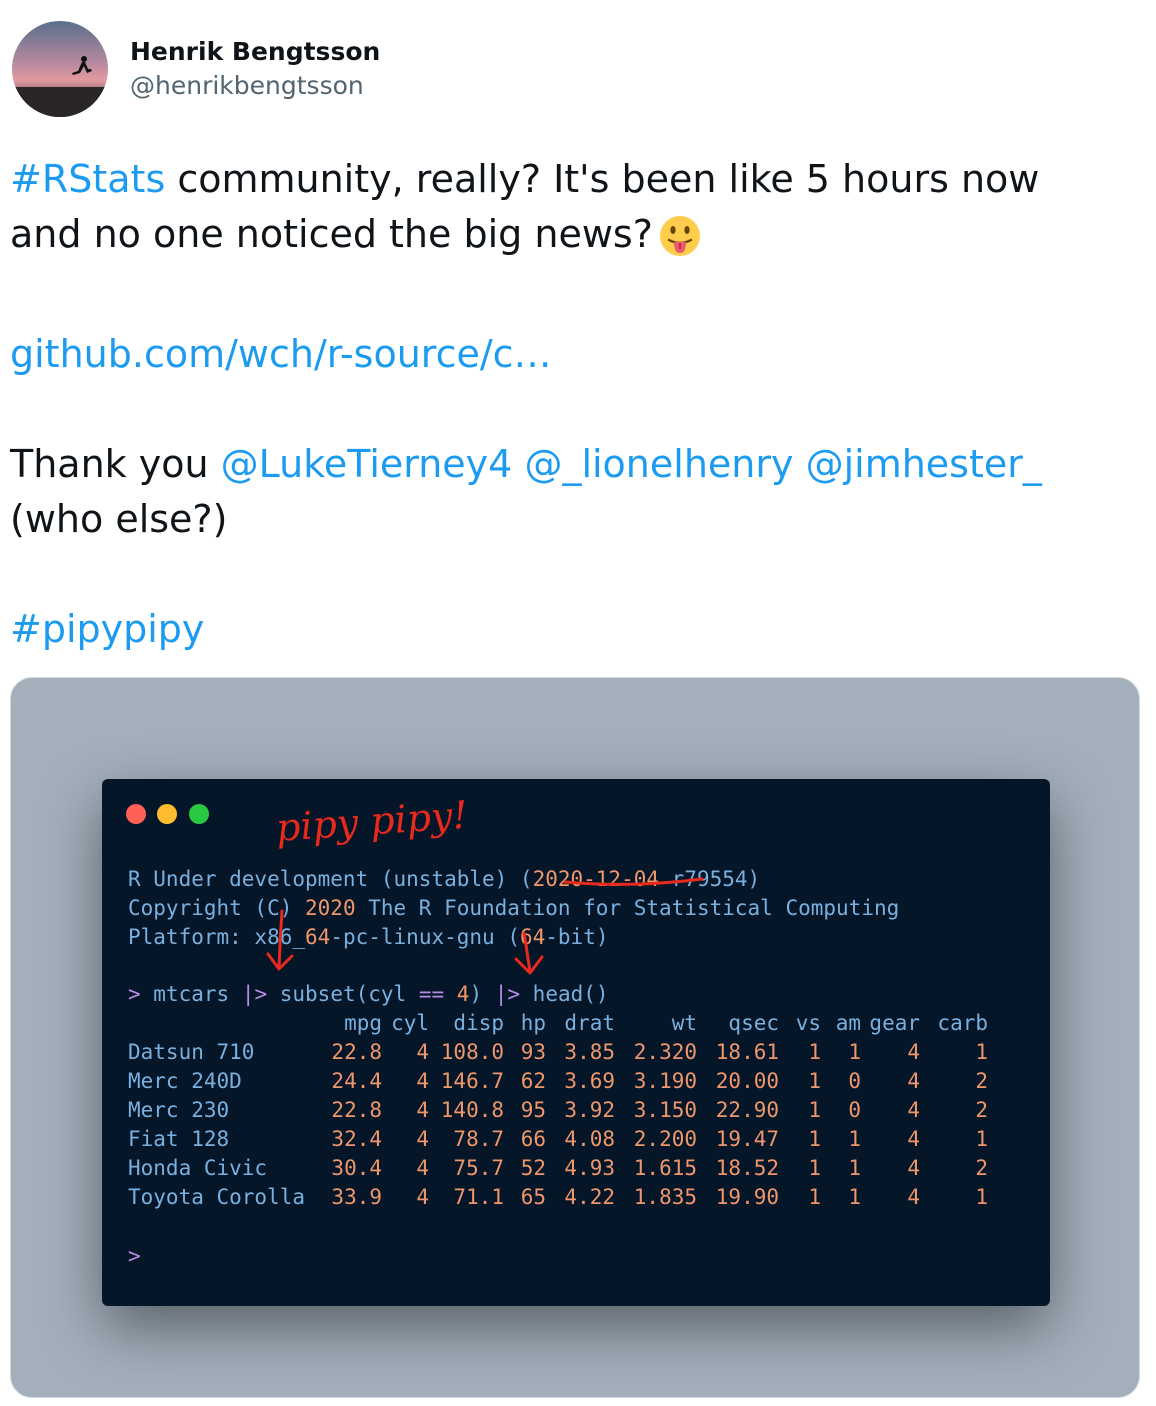 This screenshot has height=1406, width=1156. Describe the element at coordinates (684, 1023) in the screenshot. I see `column-header-wt: wt` at that location.